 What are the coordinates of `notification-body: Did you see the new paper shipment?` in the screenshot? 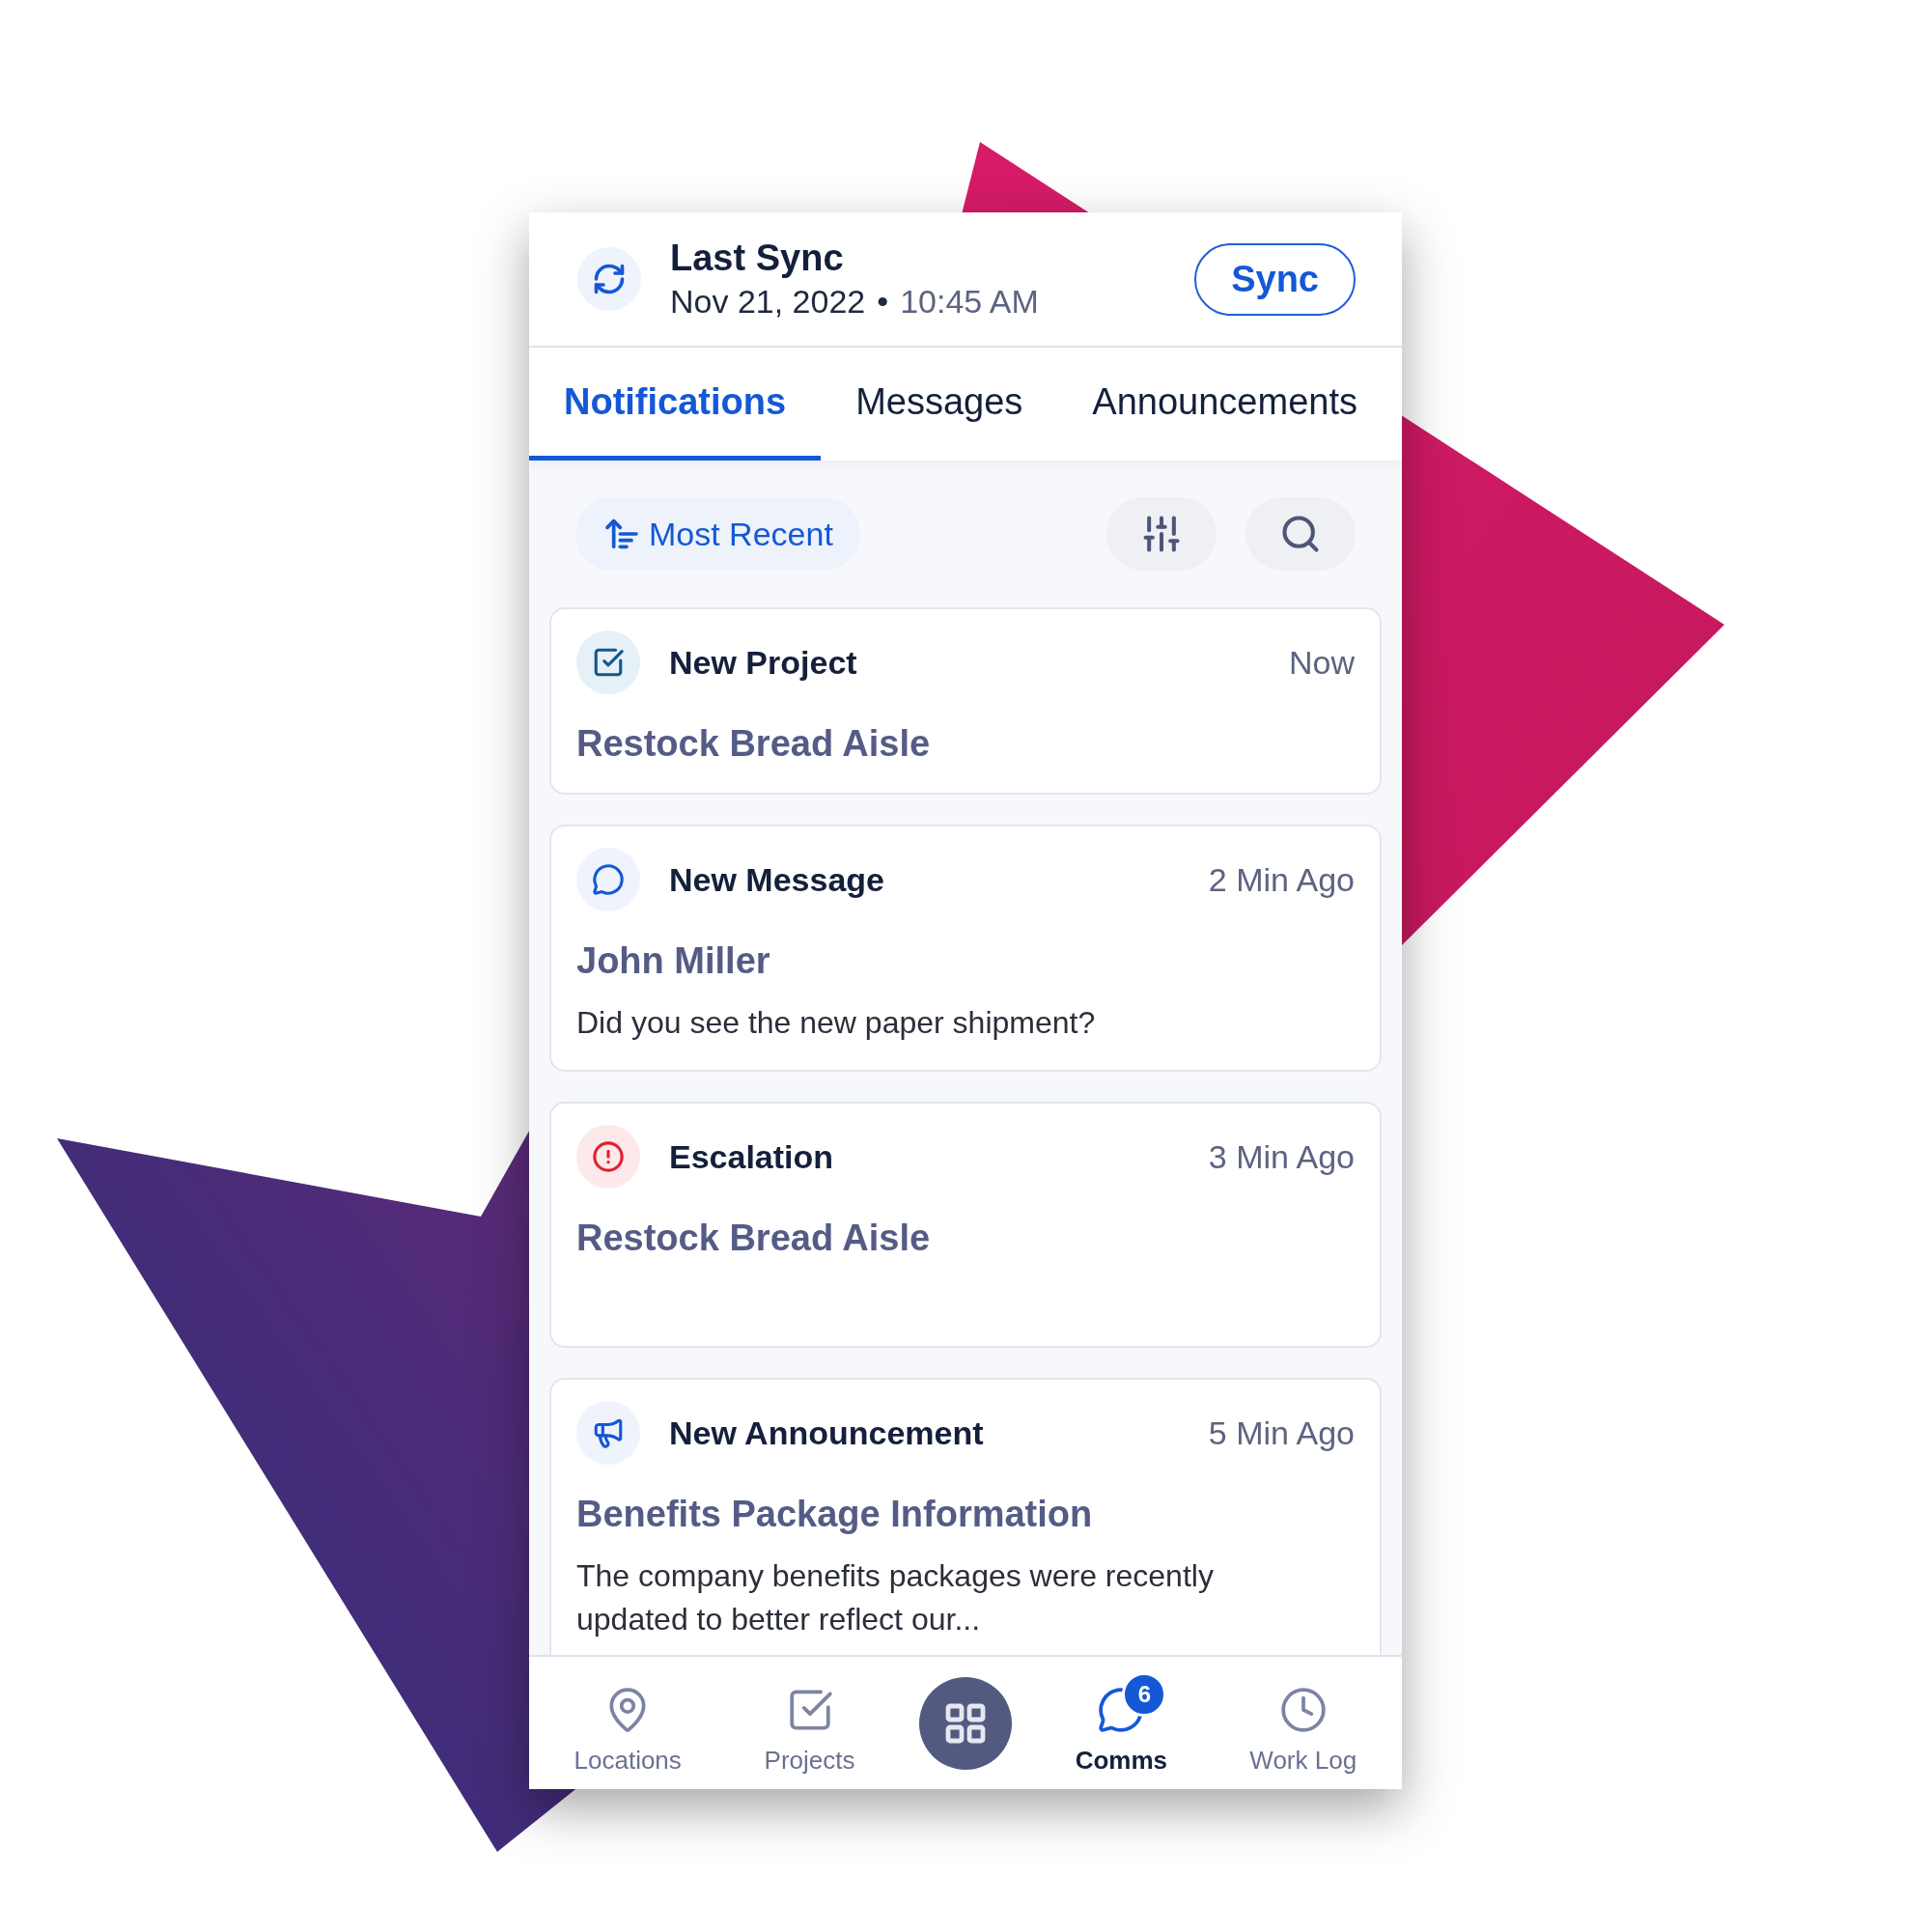 It's located at (836, 1023).